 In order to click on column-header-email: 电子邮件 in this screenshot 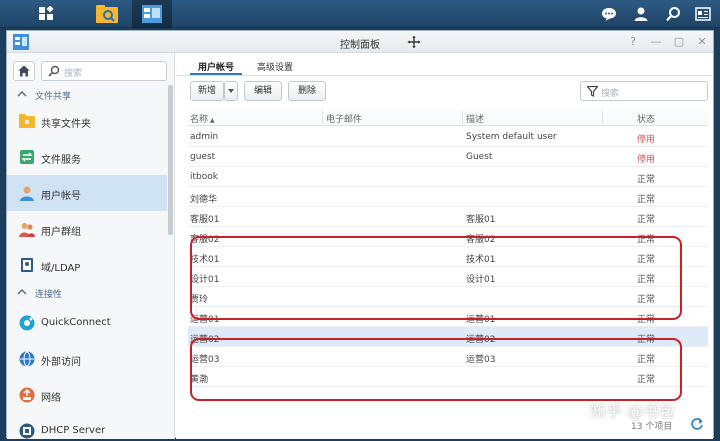, I will do `click(344, 118)`.